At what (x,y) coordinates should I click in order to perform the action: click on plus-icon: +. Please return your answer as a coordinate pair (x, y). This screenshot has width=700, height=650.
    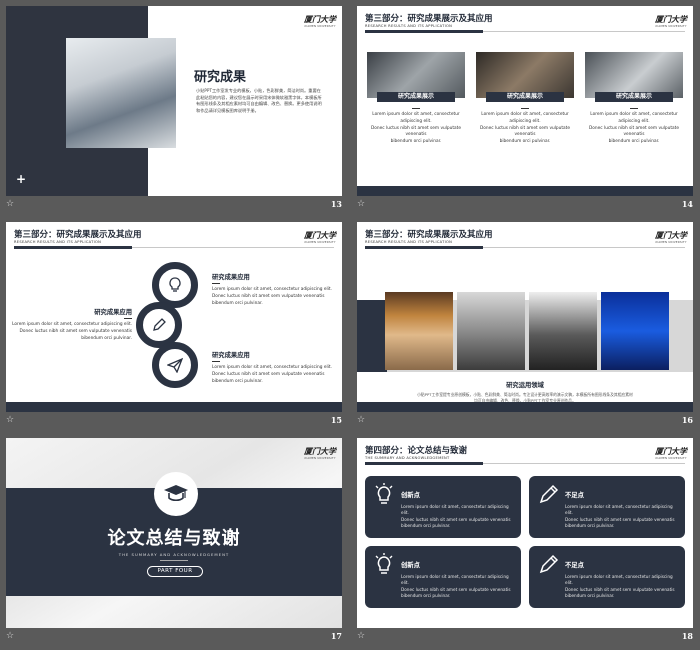
    Looking at the image, I should click on (21, 179).